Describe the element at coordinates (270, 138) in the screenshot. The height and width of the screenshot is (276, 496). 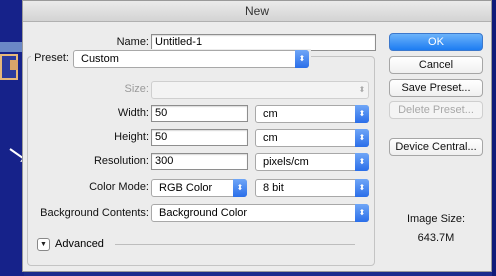
I see `height-unit-value: cm` at that location.